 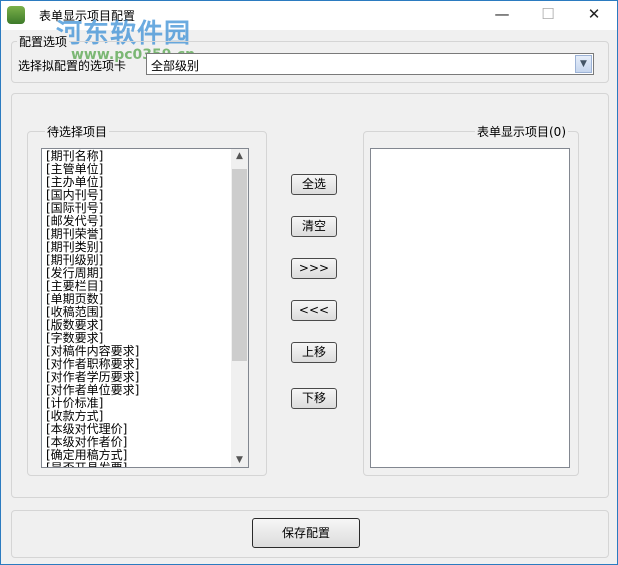 I want to click on app-icon, so click(x=16, y=15).